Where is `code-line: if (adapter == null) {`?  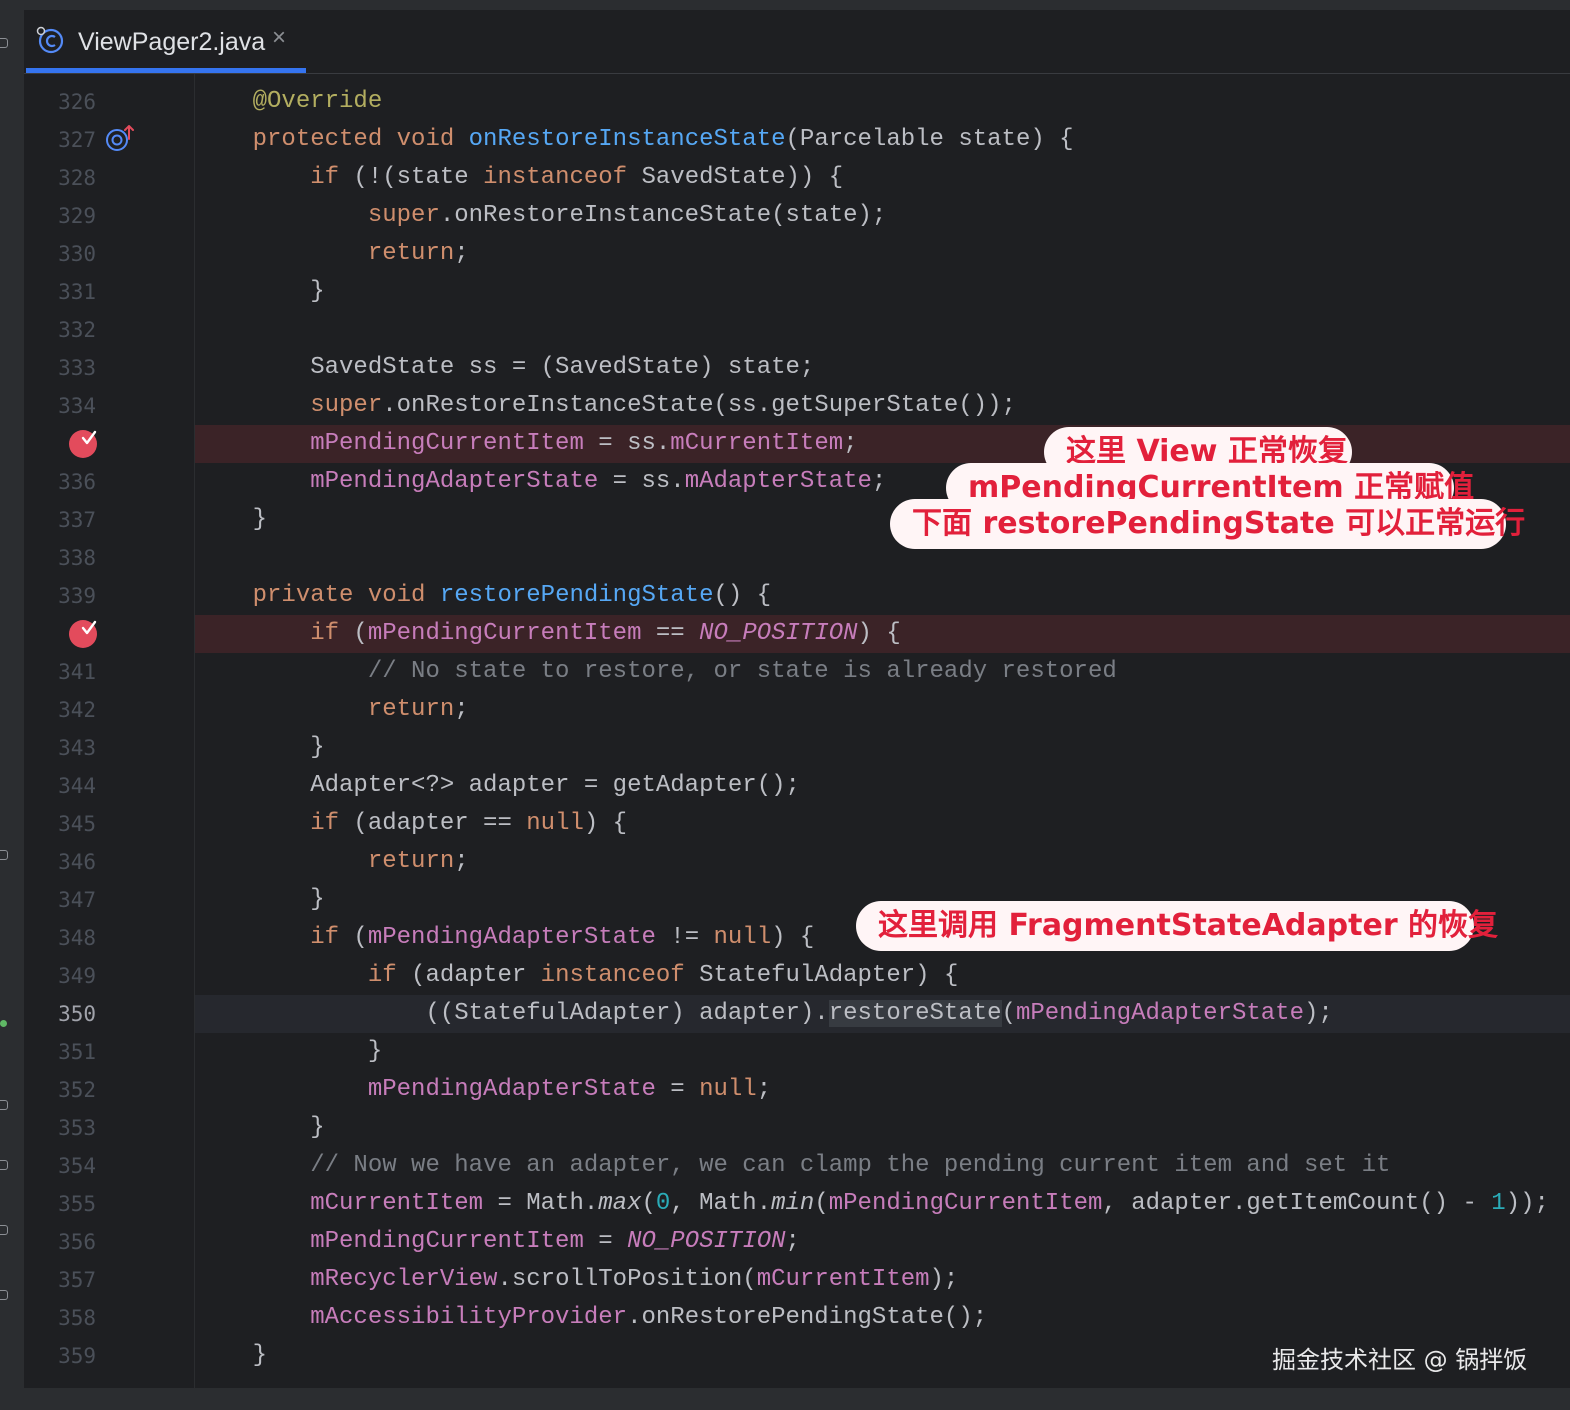 code-line: if (adapter == null) { is located at coordinates (882, 824).